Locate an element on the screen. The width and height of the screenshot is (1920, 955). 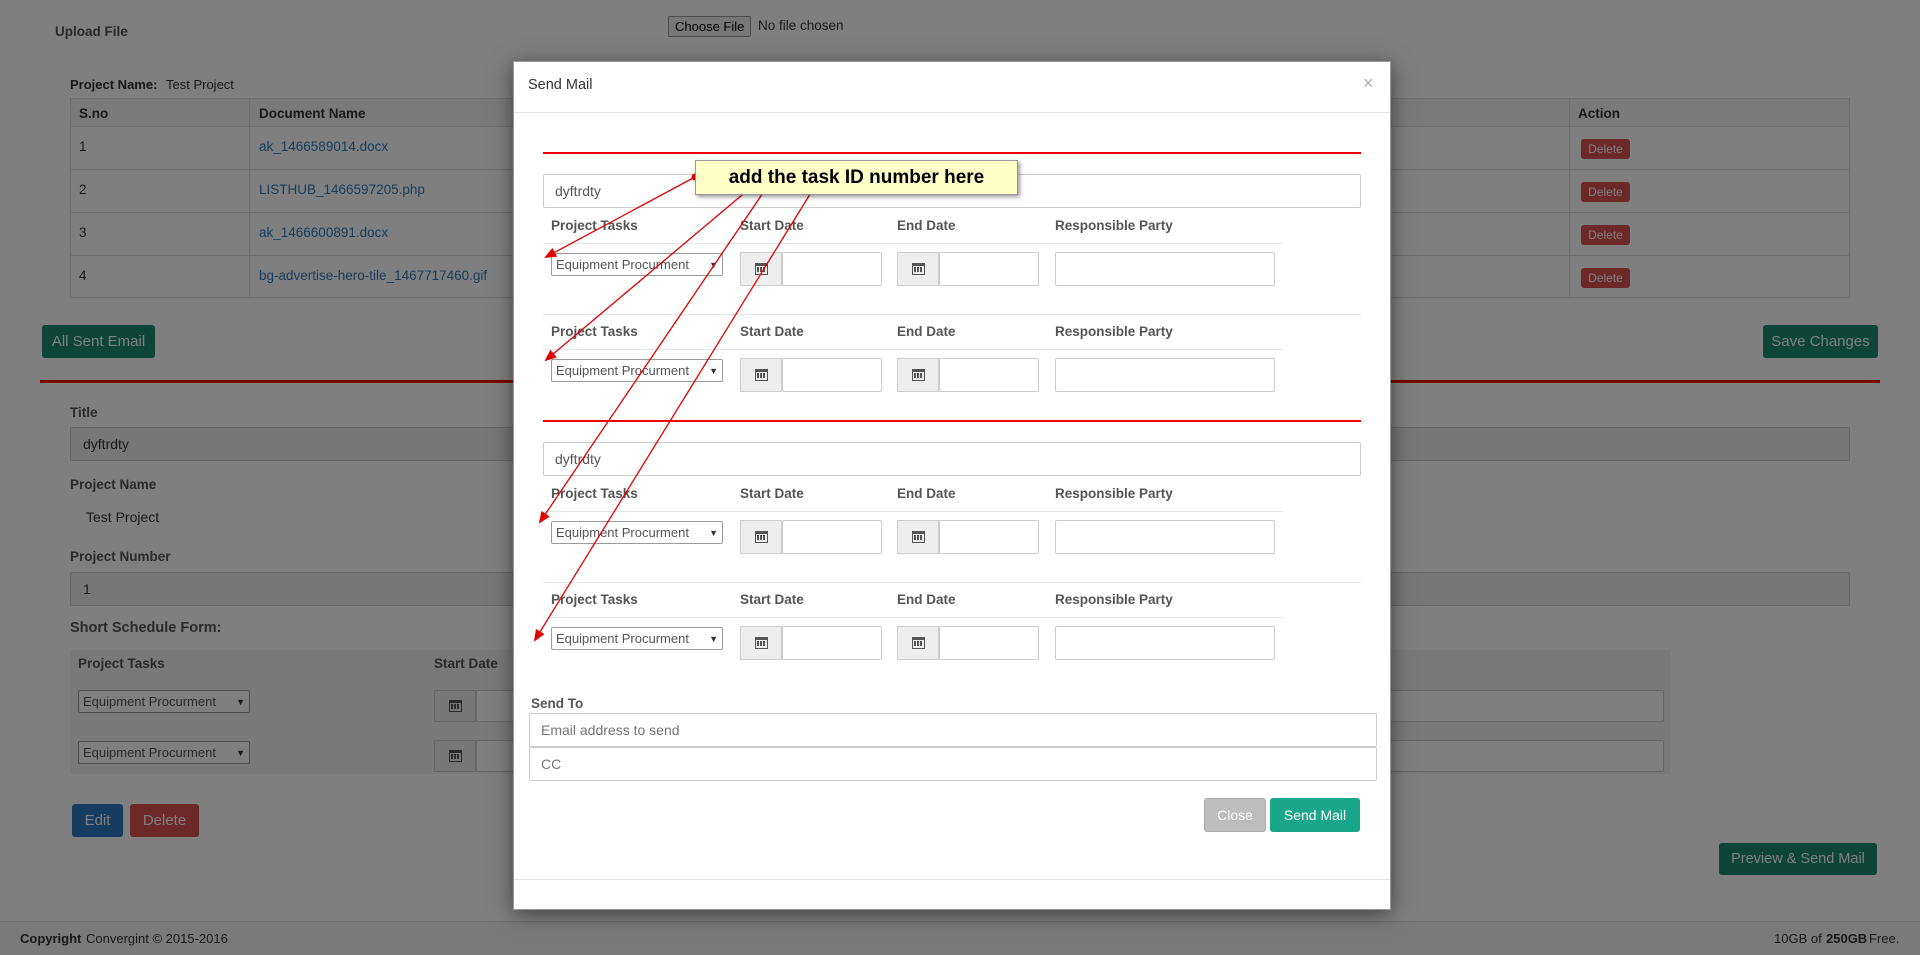
annotation-arrows is located at coordinates (674, 407).